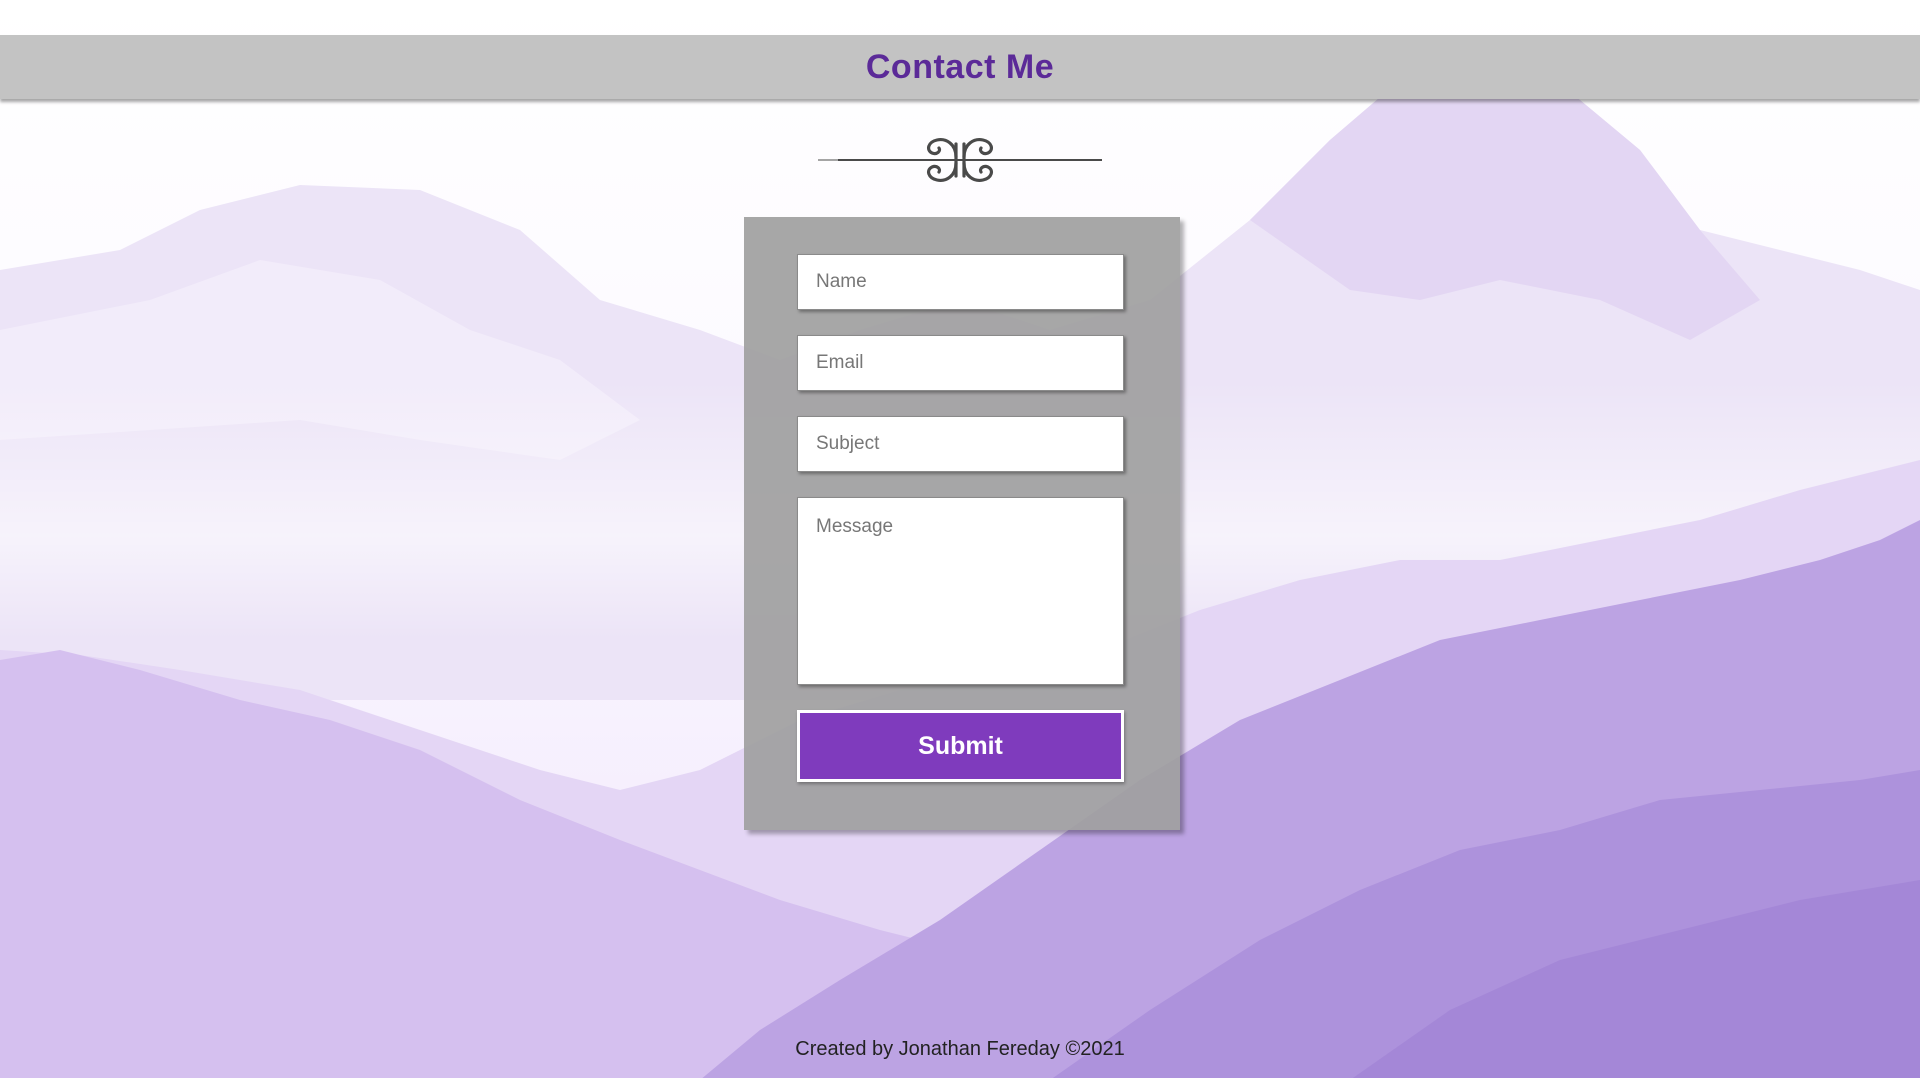 The width and height of the screenshot is (1920, 1080). What do you see at coordinates (960, 746) in the screenshot?
I see `submit-button: Submit` at bounding box center [960, 746].